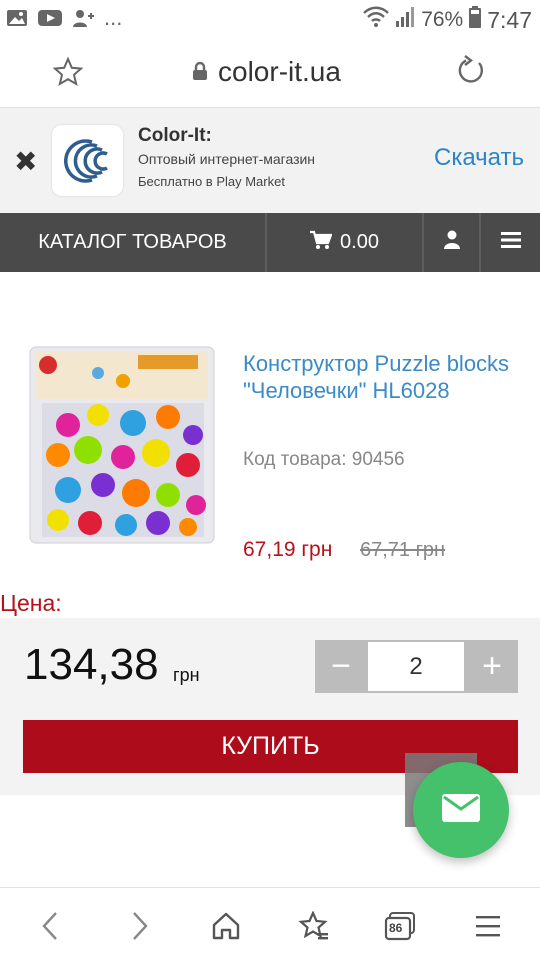 This screenshot has width=540, height=960. What do you see at coordinates (140, 926) in the screenshot?
I see `forward-icon` at bounding box center [140, 926].